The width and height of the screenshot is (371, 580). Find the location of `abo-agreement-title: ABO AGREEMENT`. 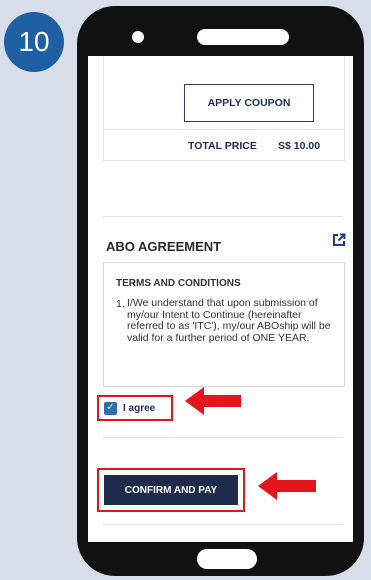

abo-agreement-title: ABO AGREEMENT is located at coordinates (164, 246).